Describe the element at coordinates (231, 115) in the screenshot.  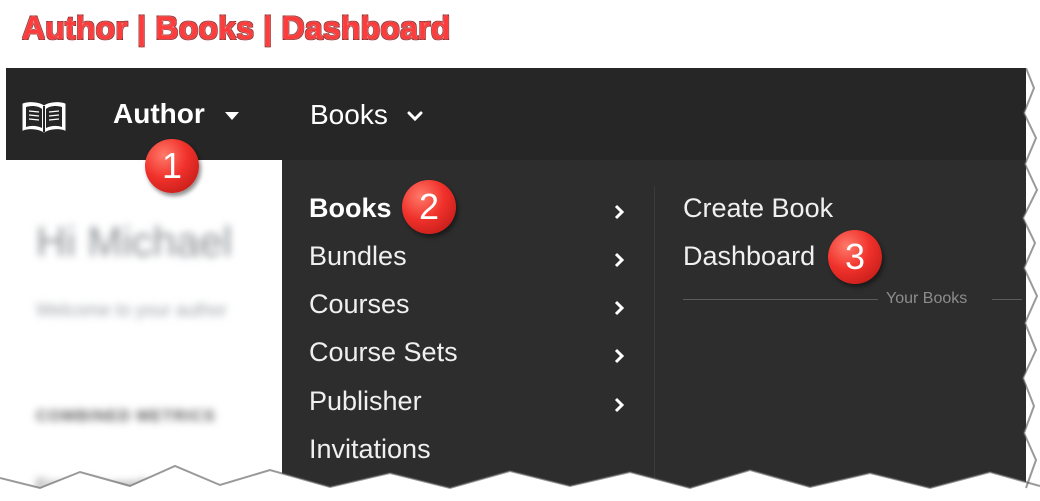
I see `caret-down-icon` at that location.